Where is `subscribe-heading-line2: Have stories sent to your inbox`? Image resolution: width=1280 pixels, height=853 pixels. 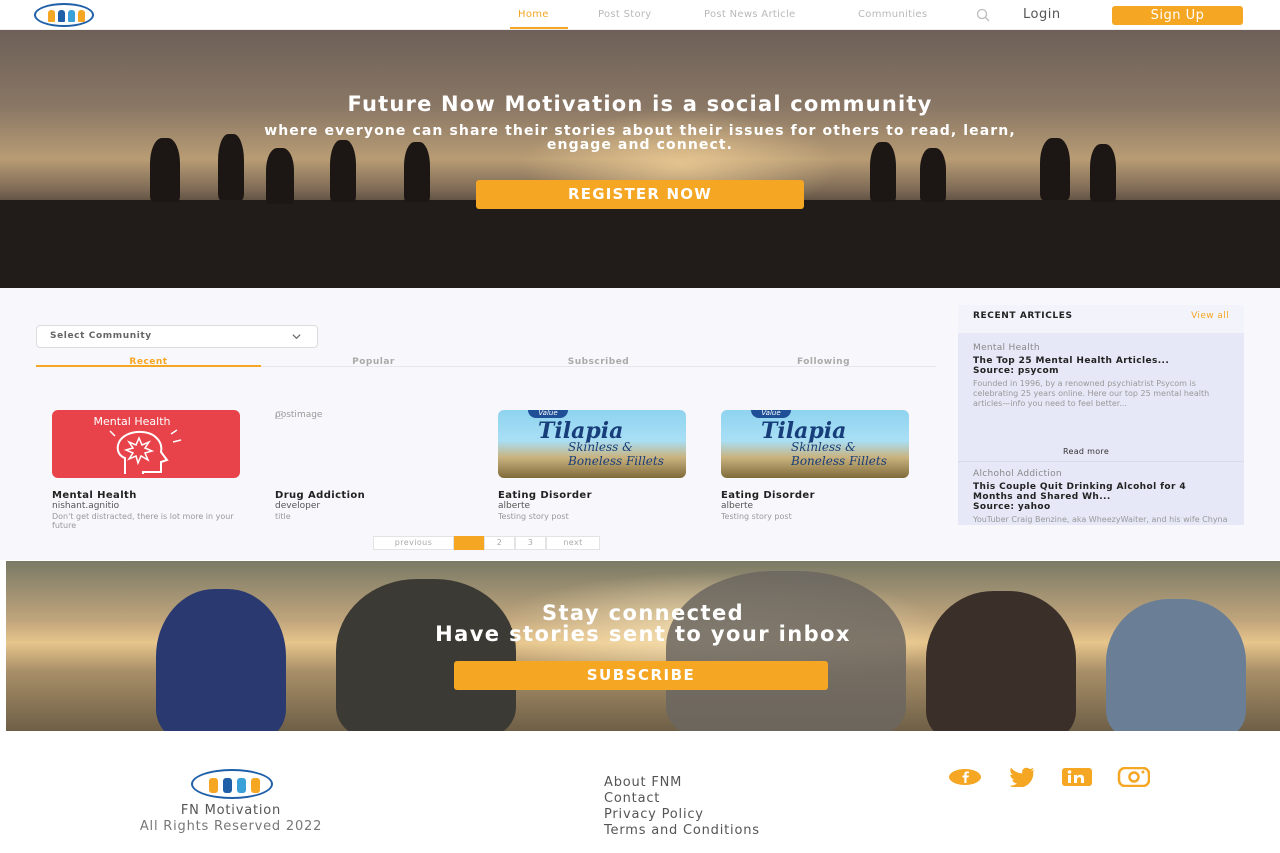 subscribe-heading-line2: Have stories sent to your inbox is located at coordinates (643, 634).